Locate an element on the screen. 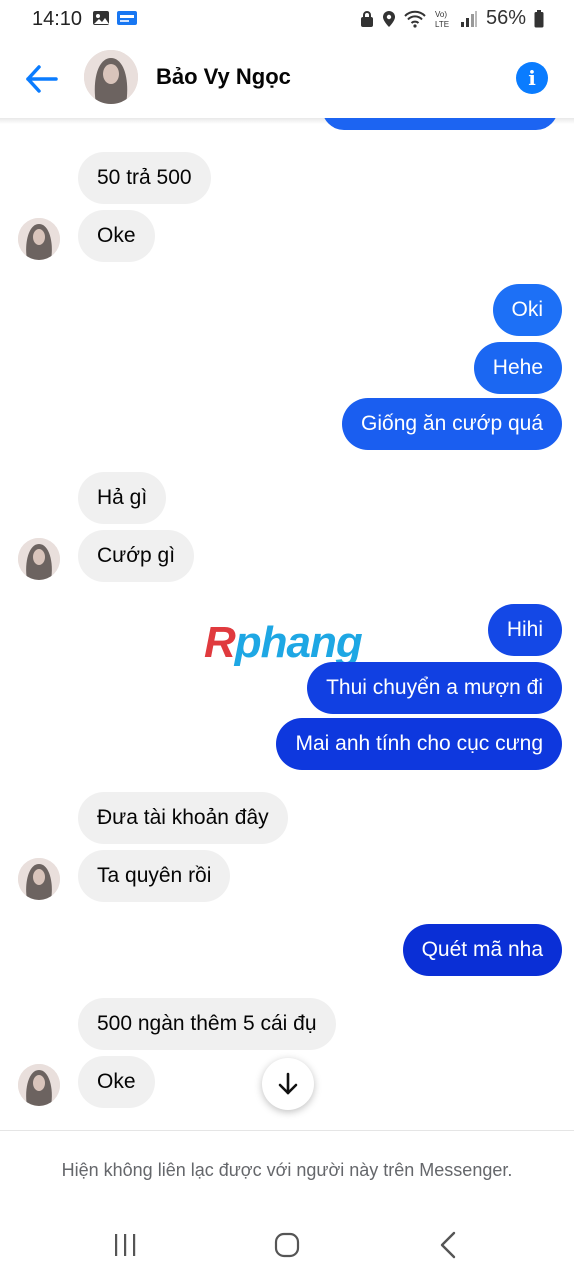 The image size is (574, 1280). chat-header: Bảo Vy Ngọc i is located at coordinates (287, 79).